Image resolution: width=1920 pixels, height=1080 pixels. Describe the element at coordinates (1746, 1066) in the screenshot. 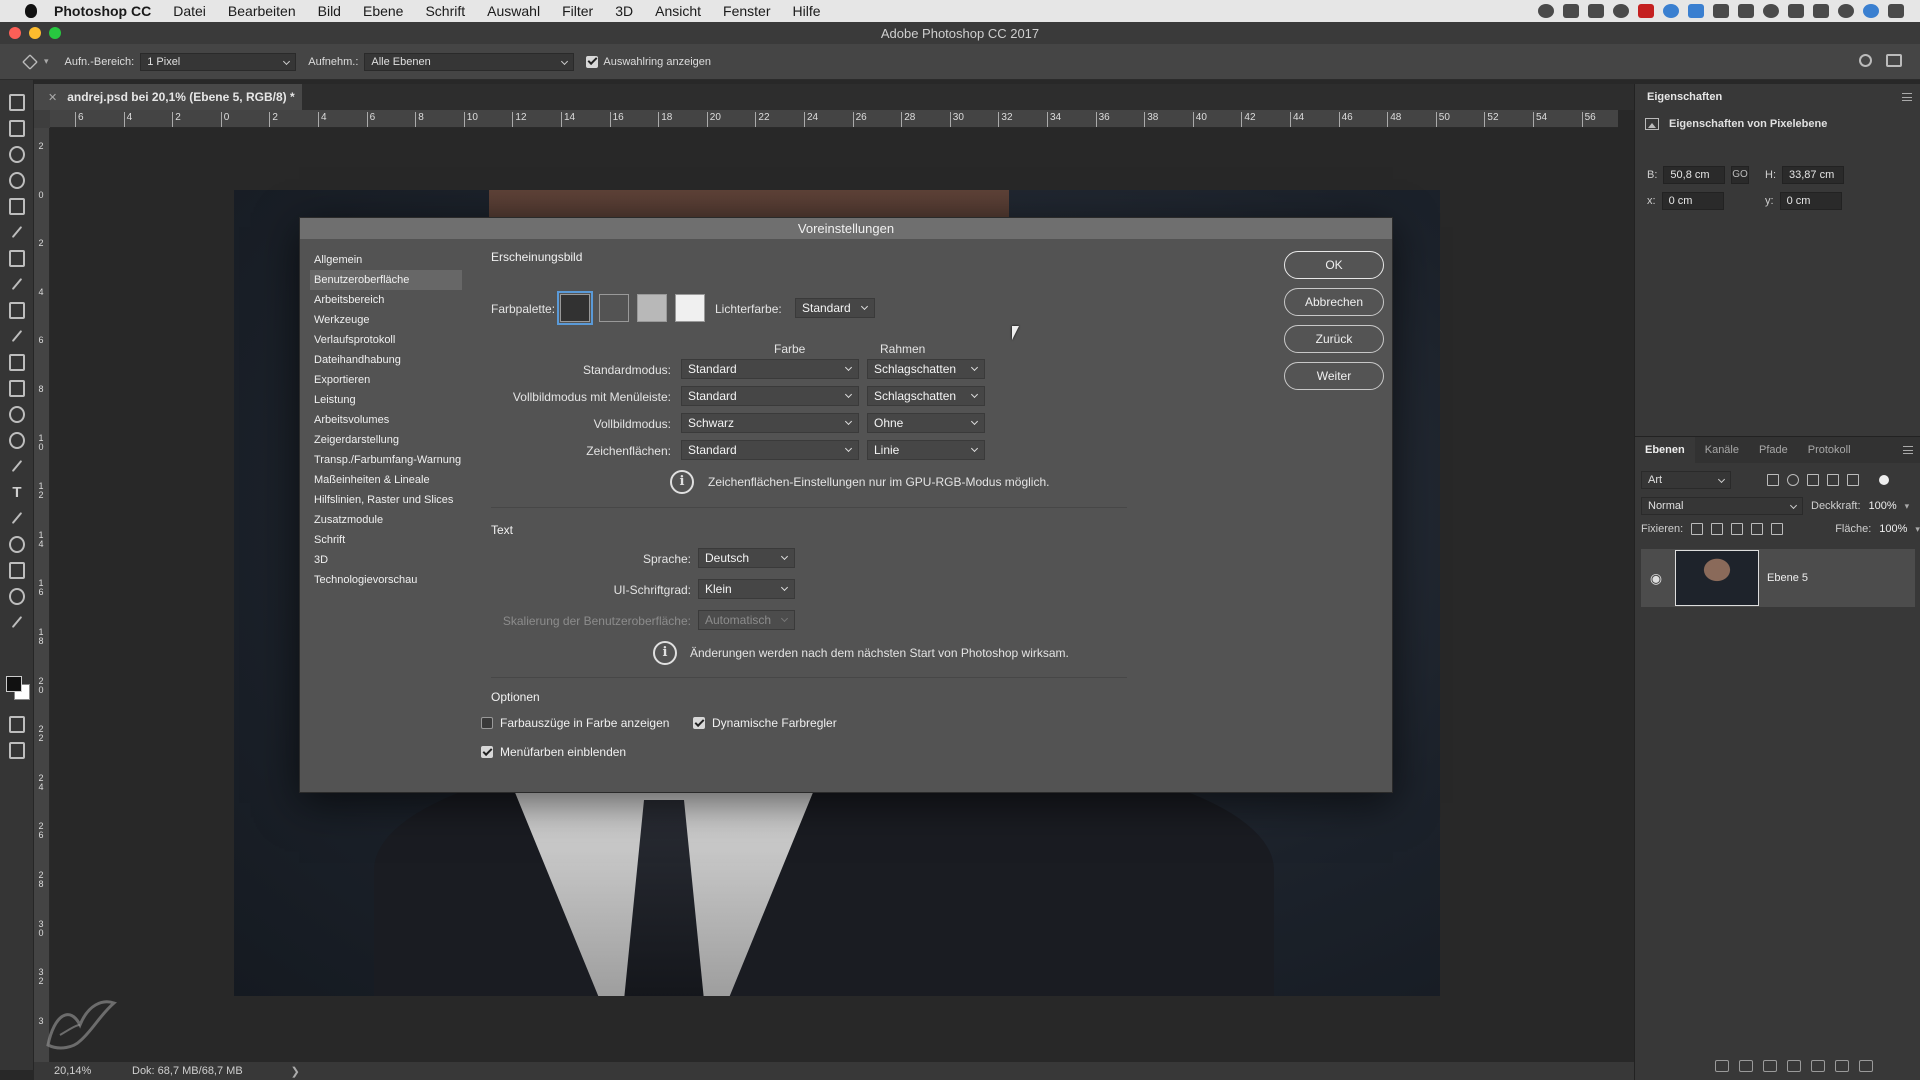

I see `layer-style-fx-icon` at that location.